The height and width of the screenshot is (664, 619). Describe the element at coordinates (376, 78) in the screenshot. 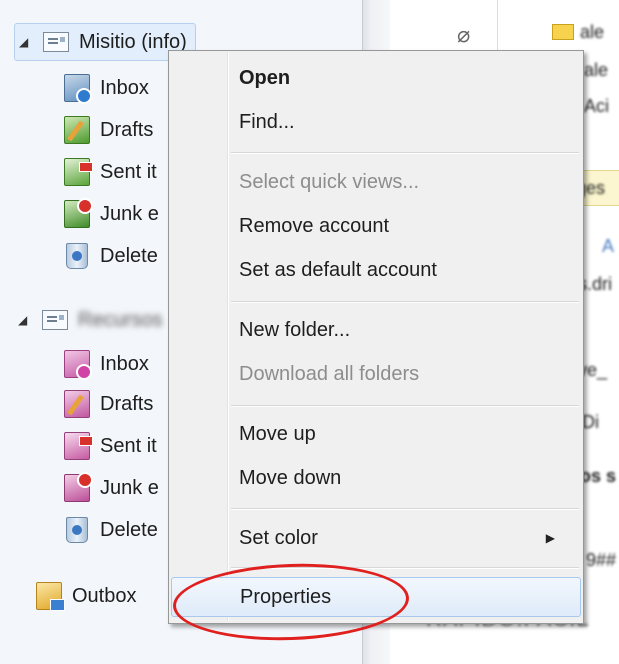

I see `menu-item-open: Open` at that location.